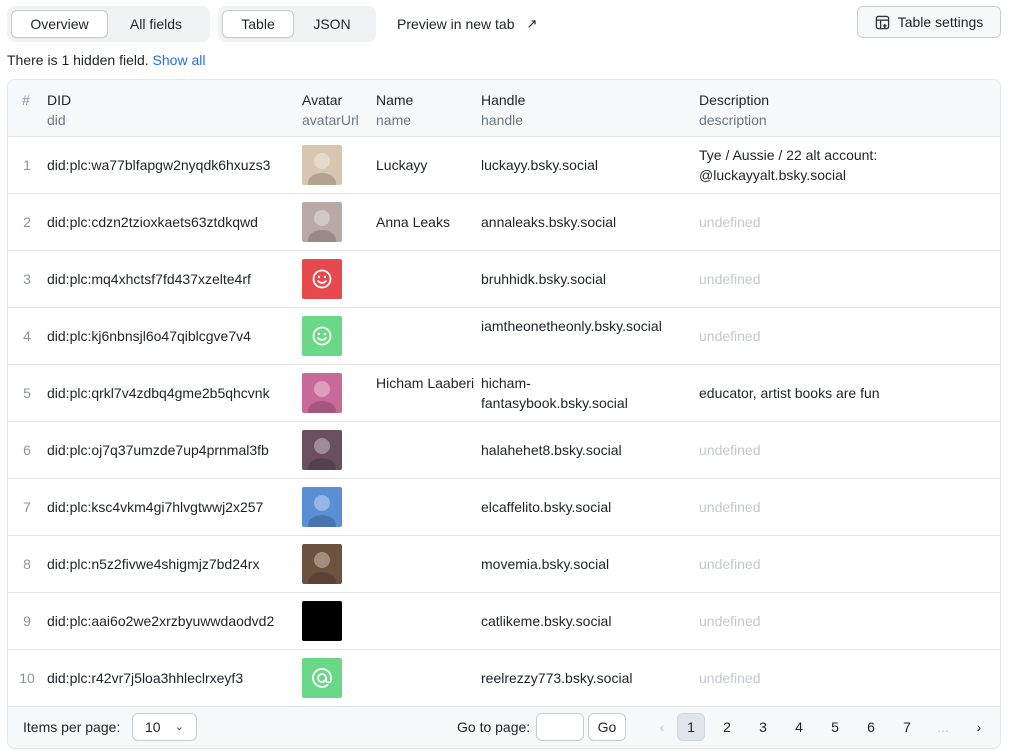  Describe the element at coordinates (763, 727) in the screenshot. I see `page-button: 3` at that location.